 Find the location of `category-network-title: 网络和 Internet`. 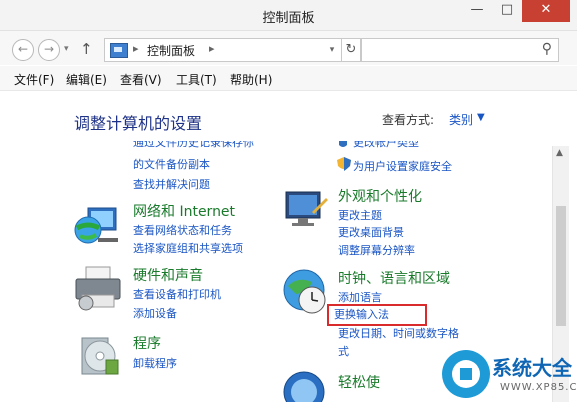

category-network-title: 网络和 Internet is located at coordinates (184, 211).